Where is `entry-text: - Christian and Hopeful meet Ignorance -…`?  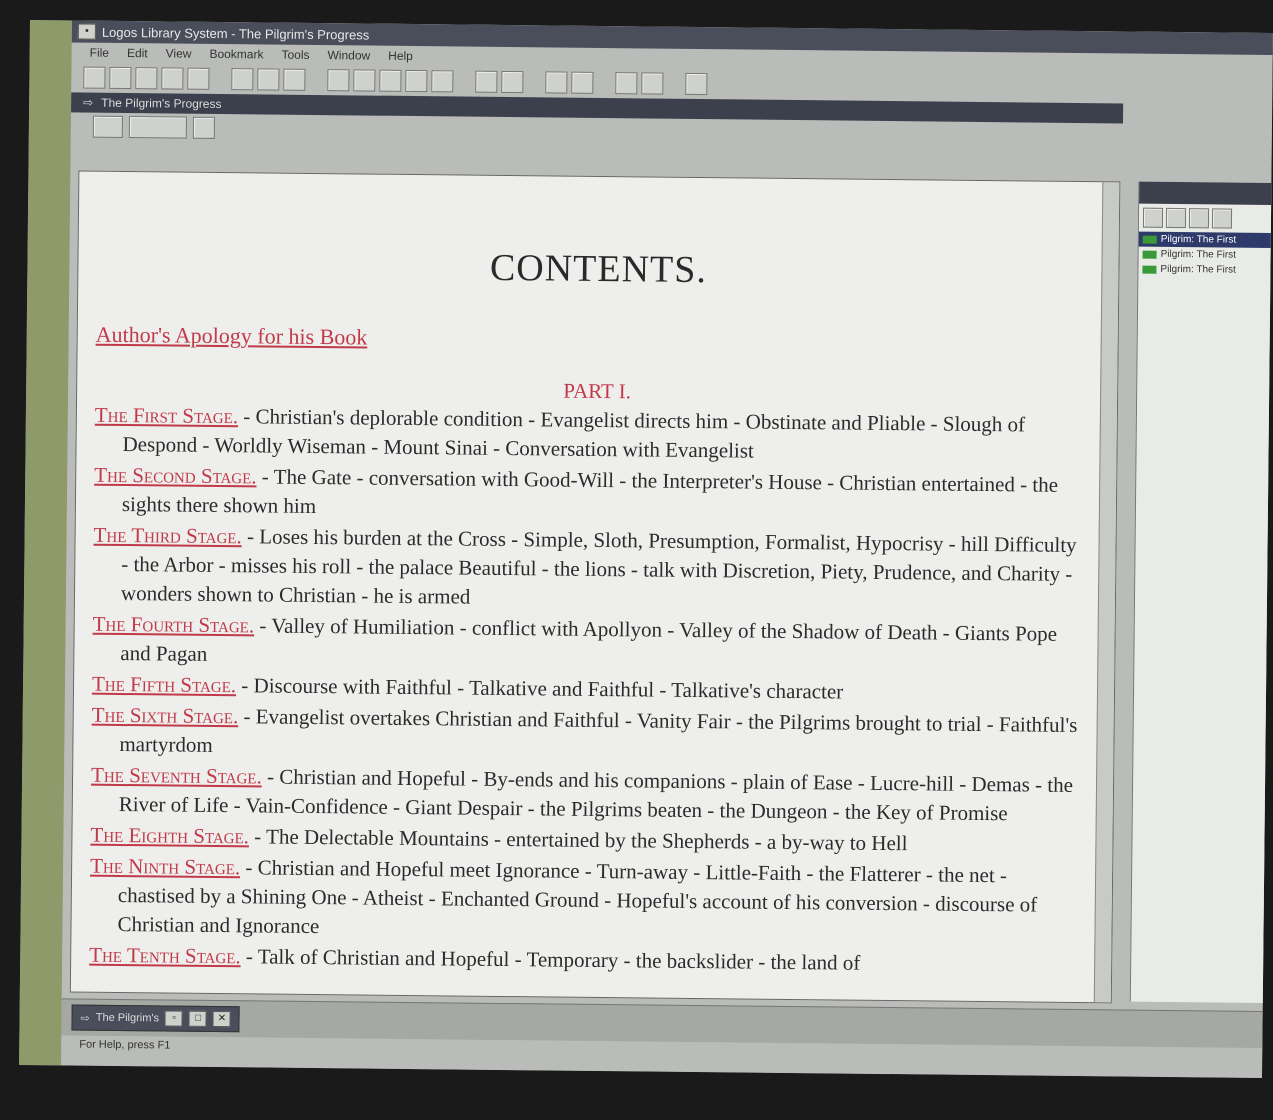 entry-text: - Christian and Hopeful meet Ignorance -… is located at coordinates (577, 897).